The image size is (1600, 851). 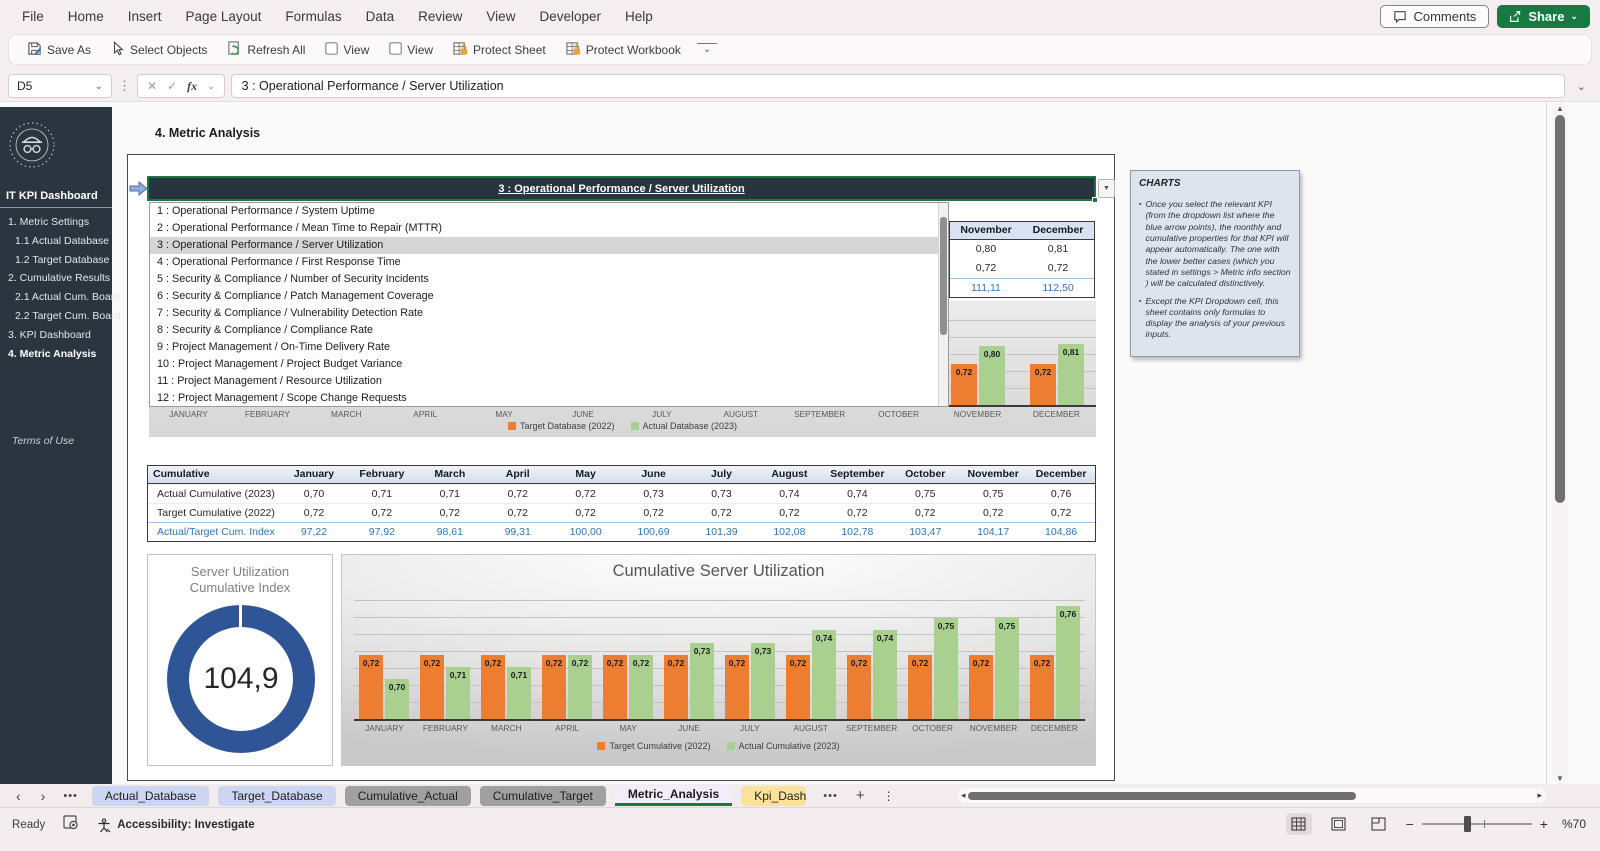 What do you see at coordinates (707, 49) in the screenshot?
I see `toolbar-more-icon: ⌄` at bounding box center [707, 49].